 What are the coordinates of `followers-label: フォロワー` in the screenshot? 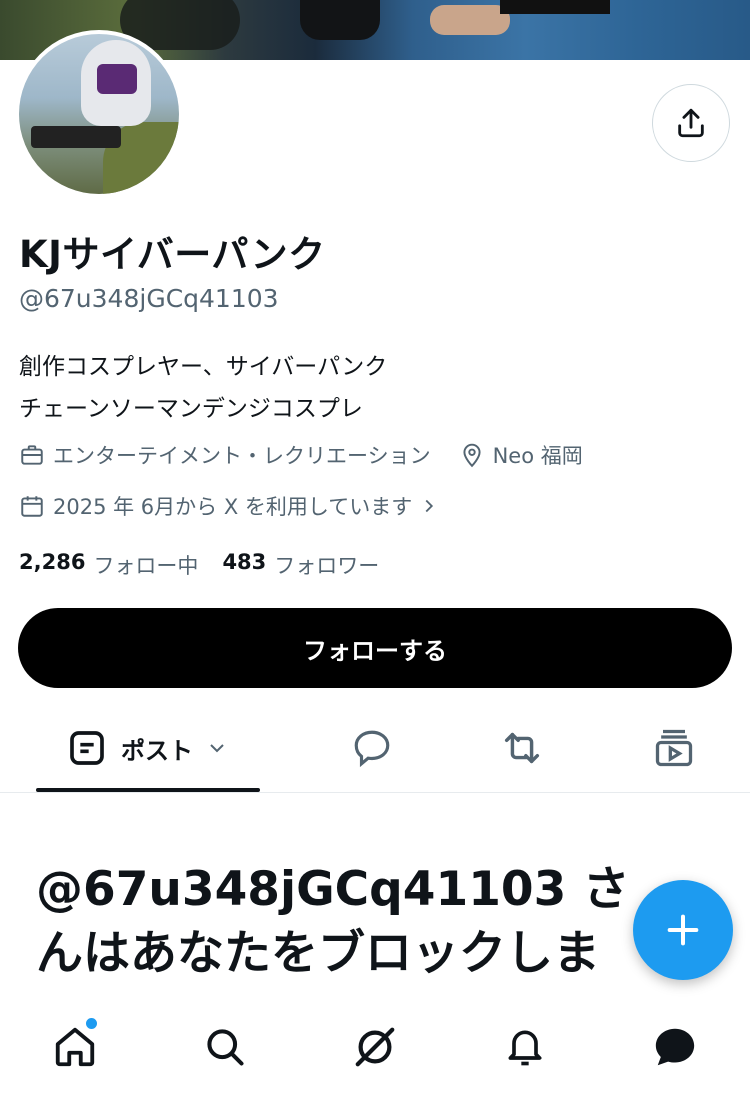 It's located at (327, 566).